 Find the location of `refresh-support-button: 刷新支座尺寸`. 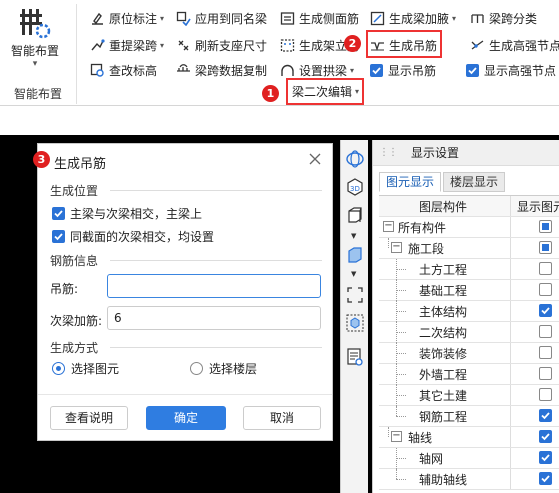

refresh-support-button: 刷新支座尺寸 is located at coordinates (221, 45).